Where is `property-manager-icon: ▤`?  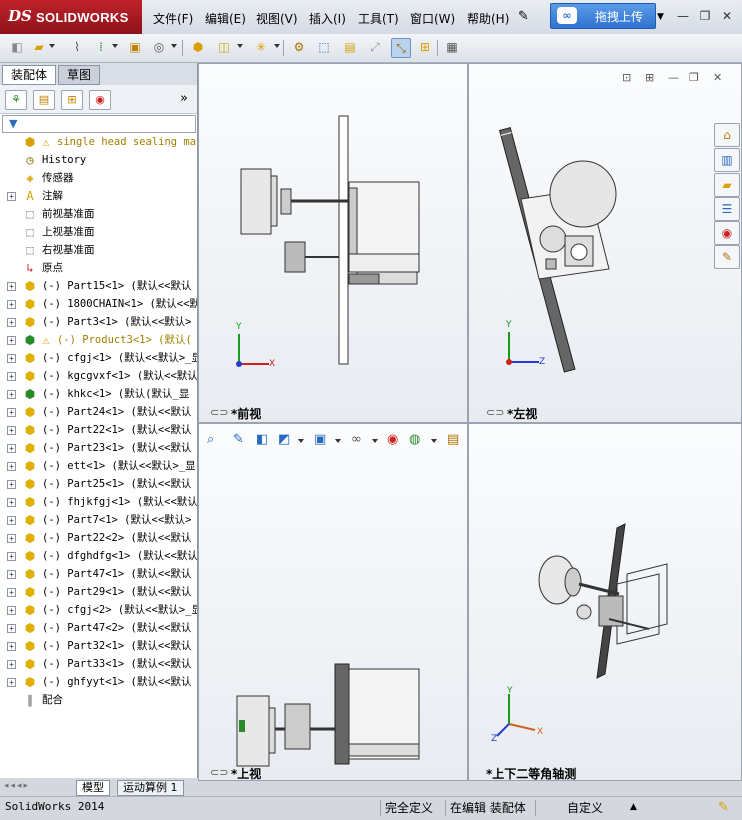 property-manager-icon: ▤ is located at coordinates (44, 100).